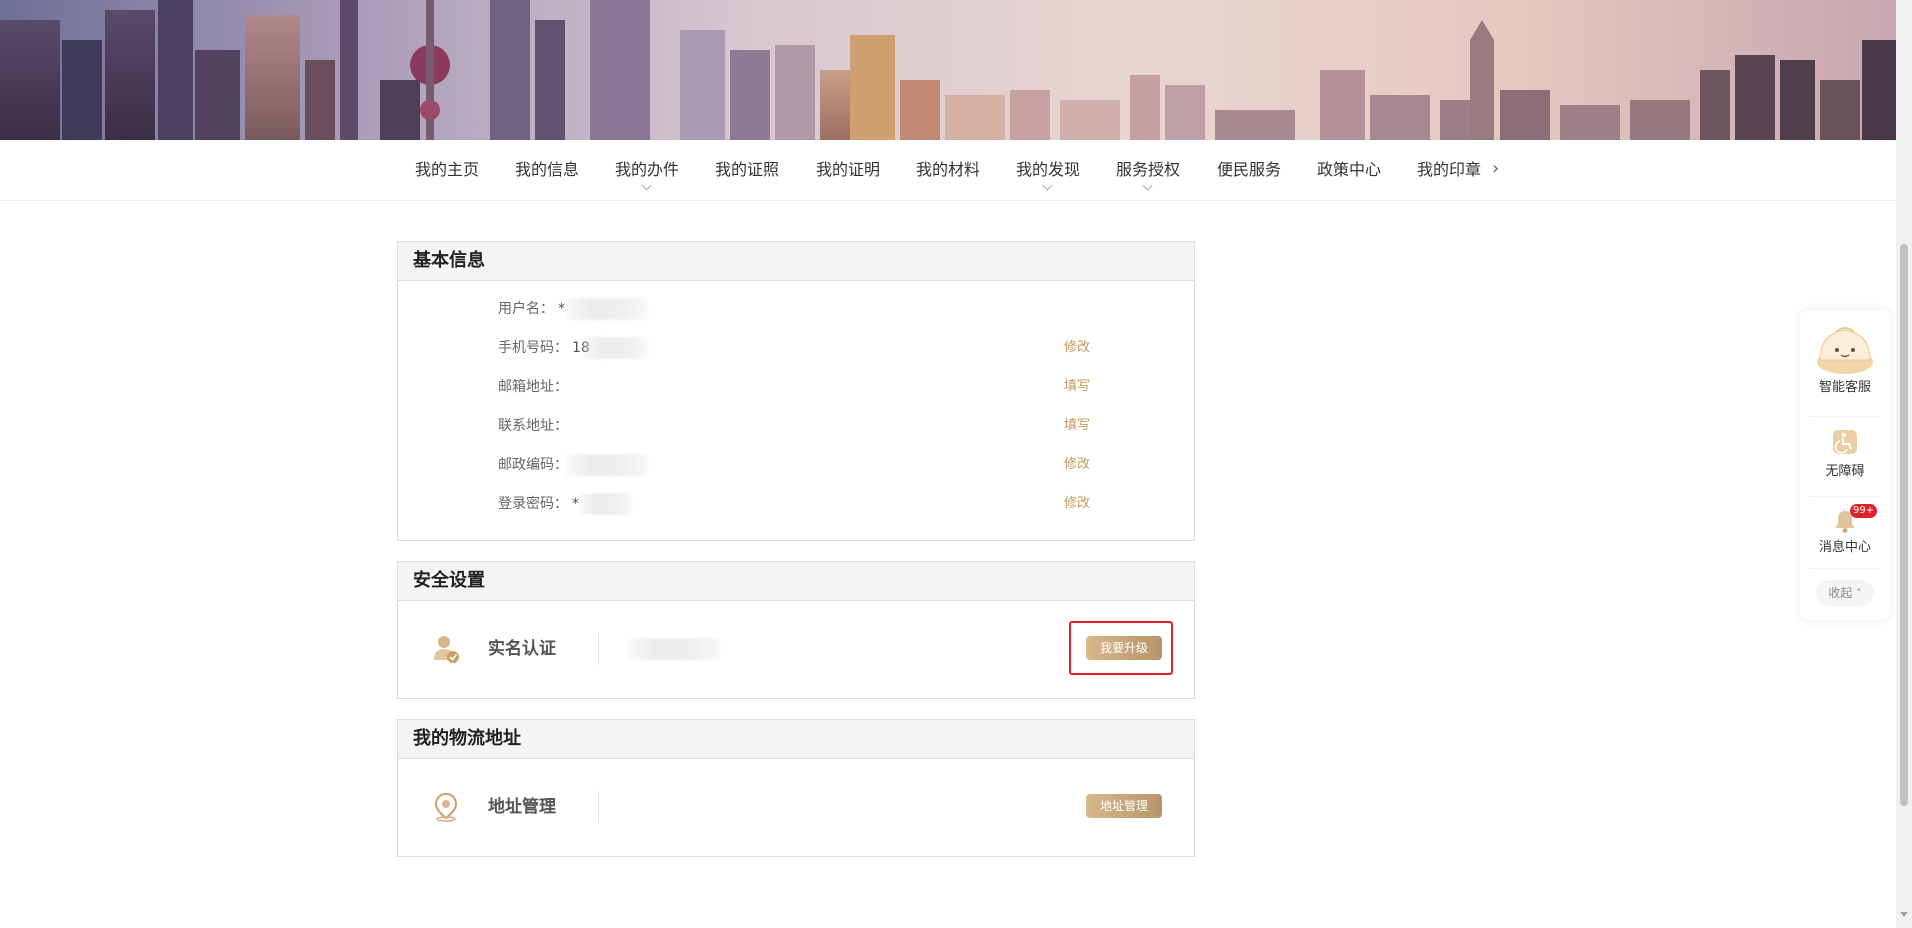 The width and height of the screenshot is (1912, 928). I want to click on highlight-box, so click(1121, 648).